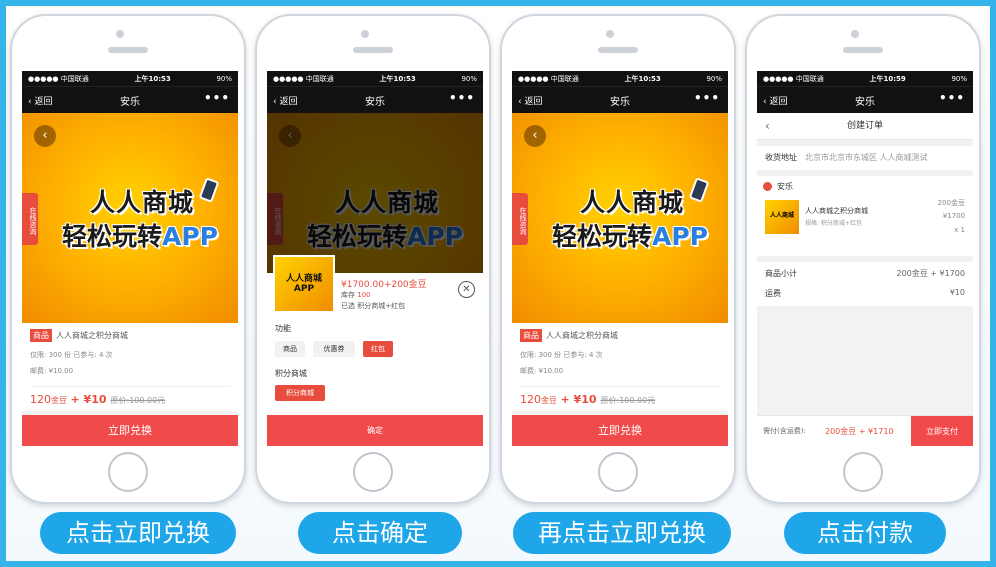 The height and width of the screenshot is (567, 996). What do you see at coordinates (865, 158) in the screenshot?
I see `address-row: 收货地址 北京市北京市东城区 人人商城测试` at bounding box center [865, 158].